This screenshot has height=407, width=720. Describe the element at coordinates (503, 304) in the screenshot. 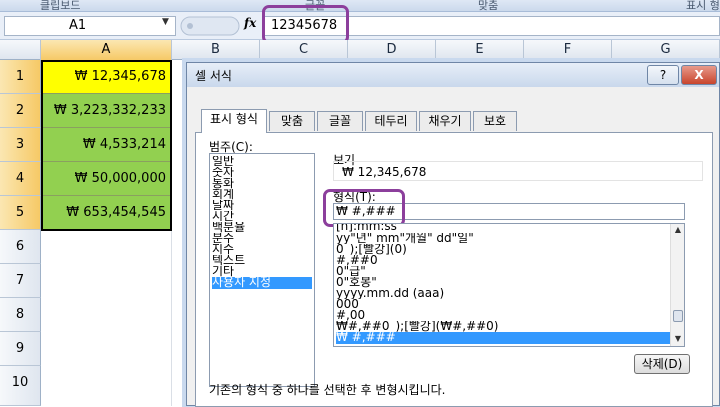

I see `format-item: 000` at that location.